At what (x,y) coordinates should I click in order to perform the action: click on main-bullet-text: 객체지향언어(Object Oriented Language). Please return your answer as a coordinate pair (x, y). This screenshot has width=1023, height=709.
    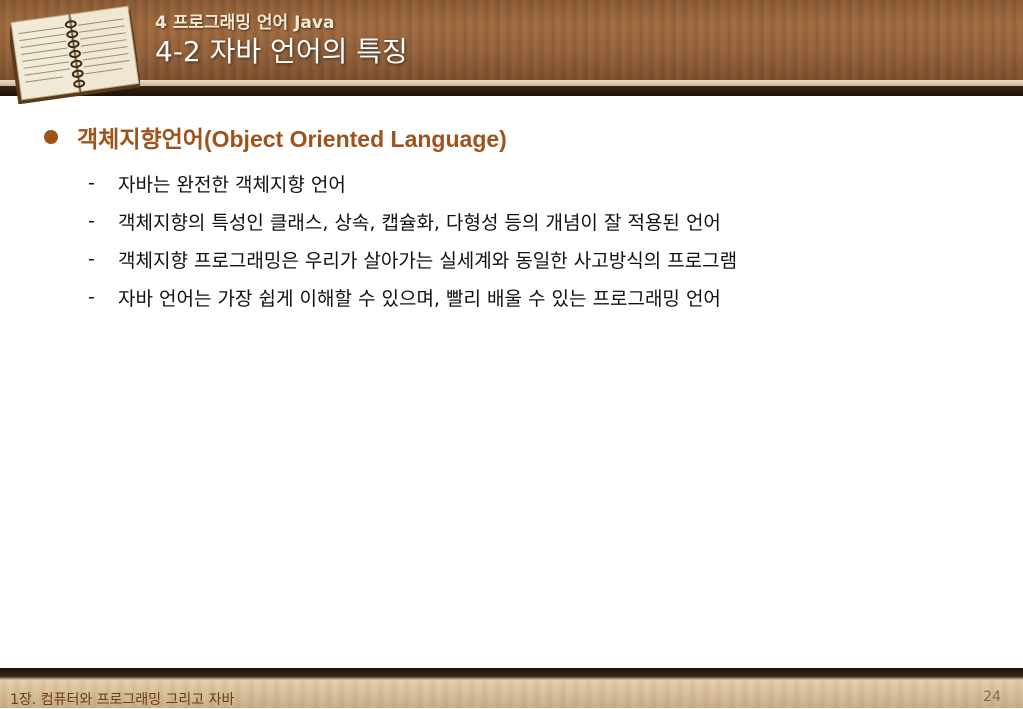
    Looking at the image, I should click on (292, 139).